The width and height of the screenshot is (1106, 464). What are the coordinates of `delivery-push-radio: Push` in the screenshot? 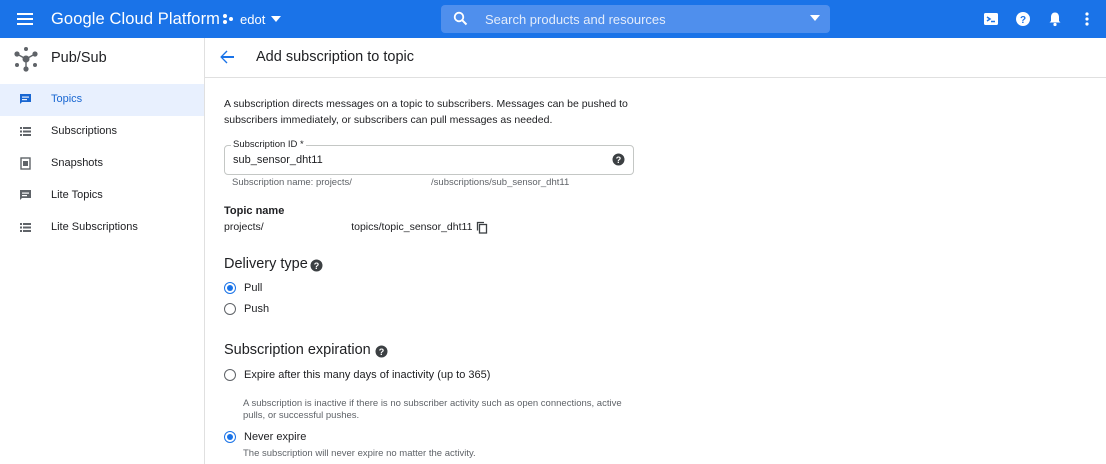 It's located at (246, 309).